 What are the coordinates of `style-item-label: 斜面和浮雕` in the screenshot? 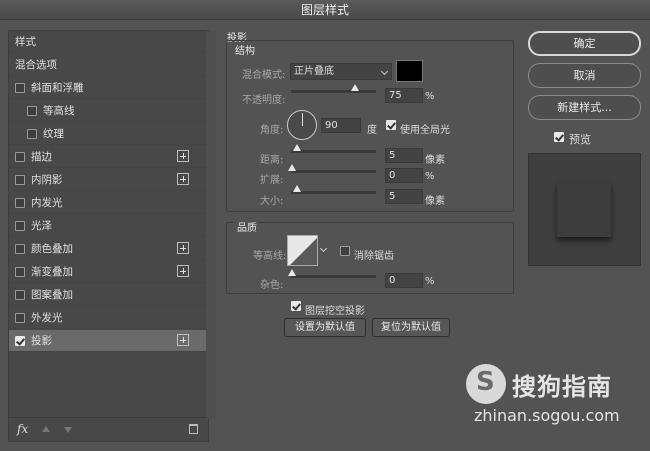 It's located at (57, 88).